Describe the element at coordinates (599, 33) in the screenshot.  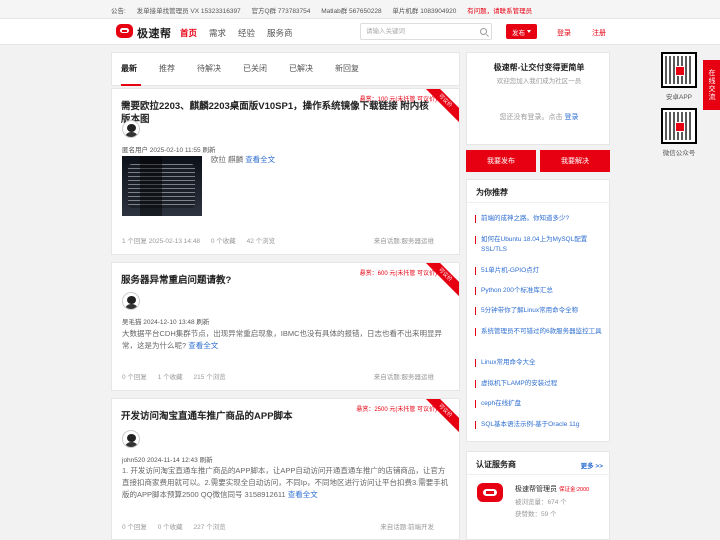
I see `register-link: 注册` at that location.